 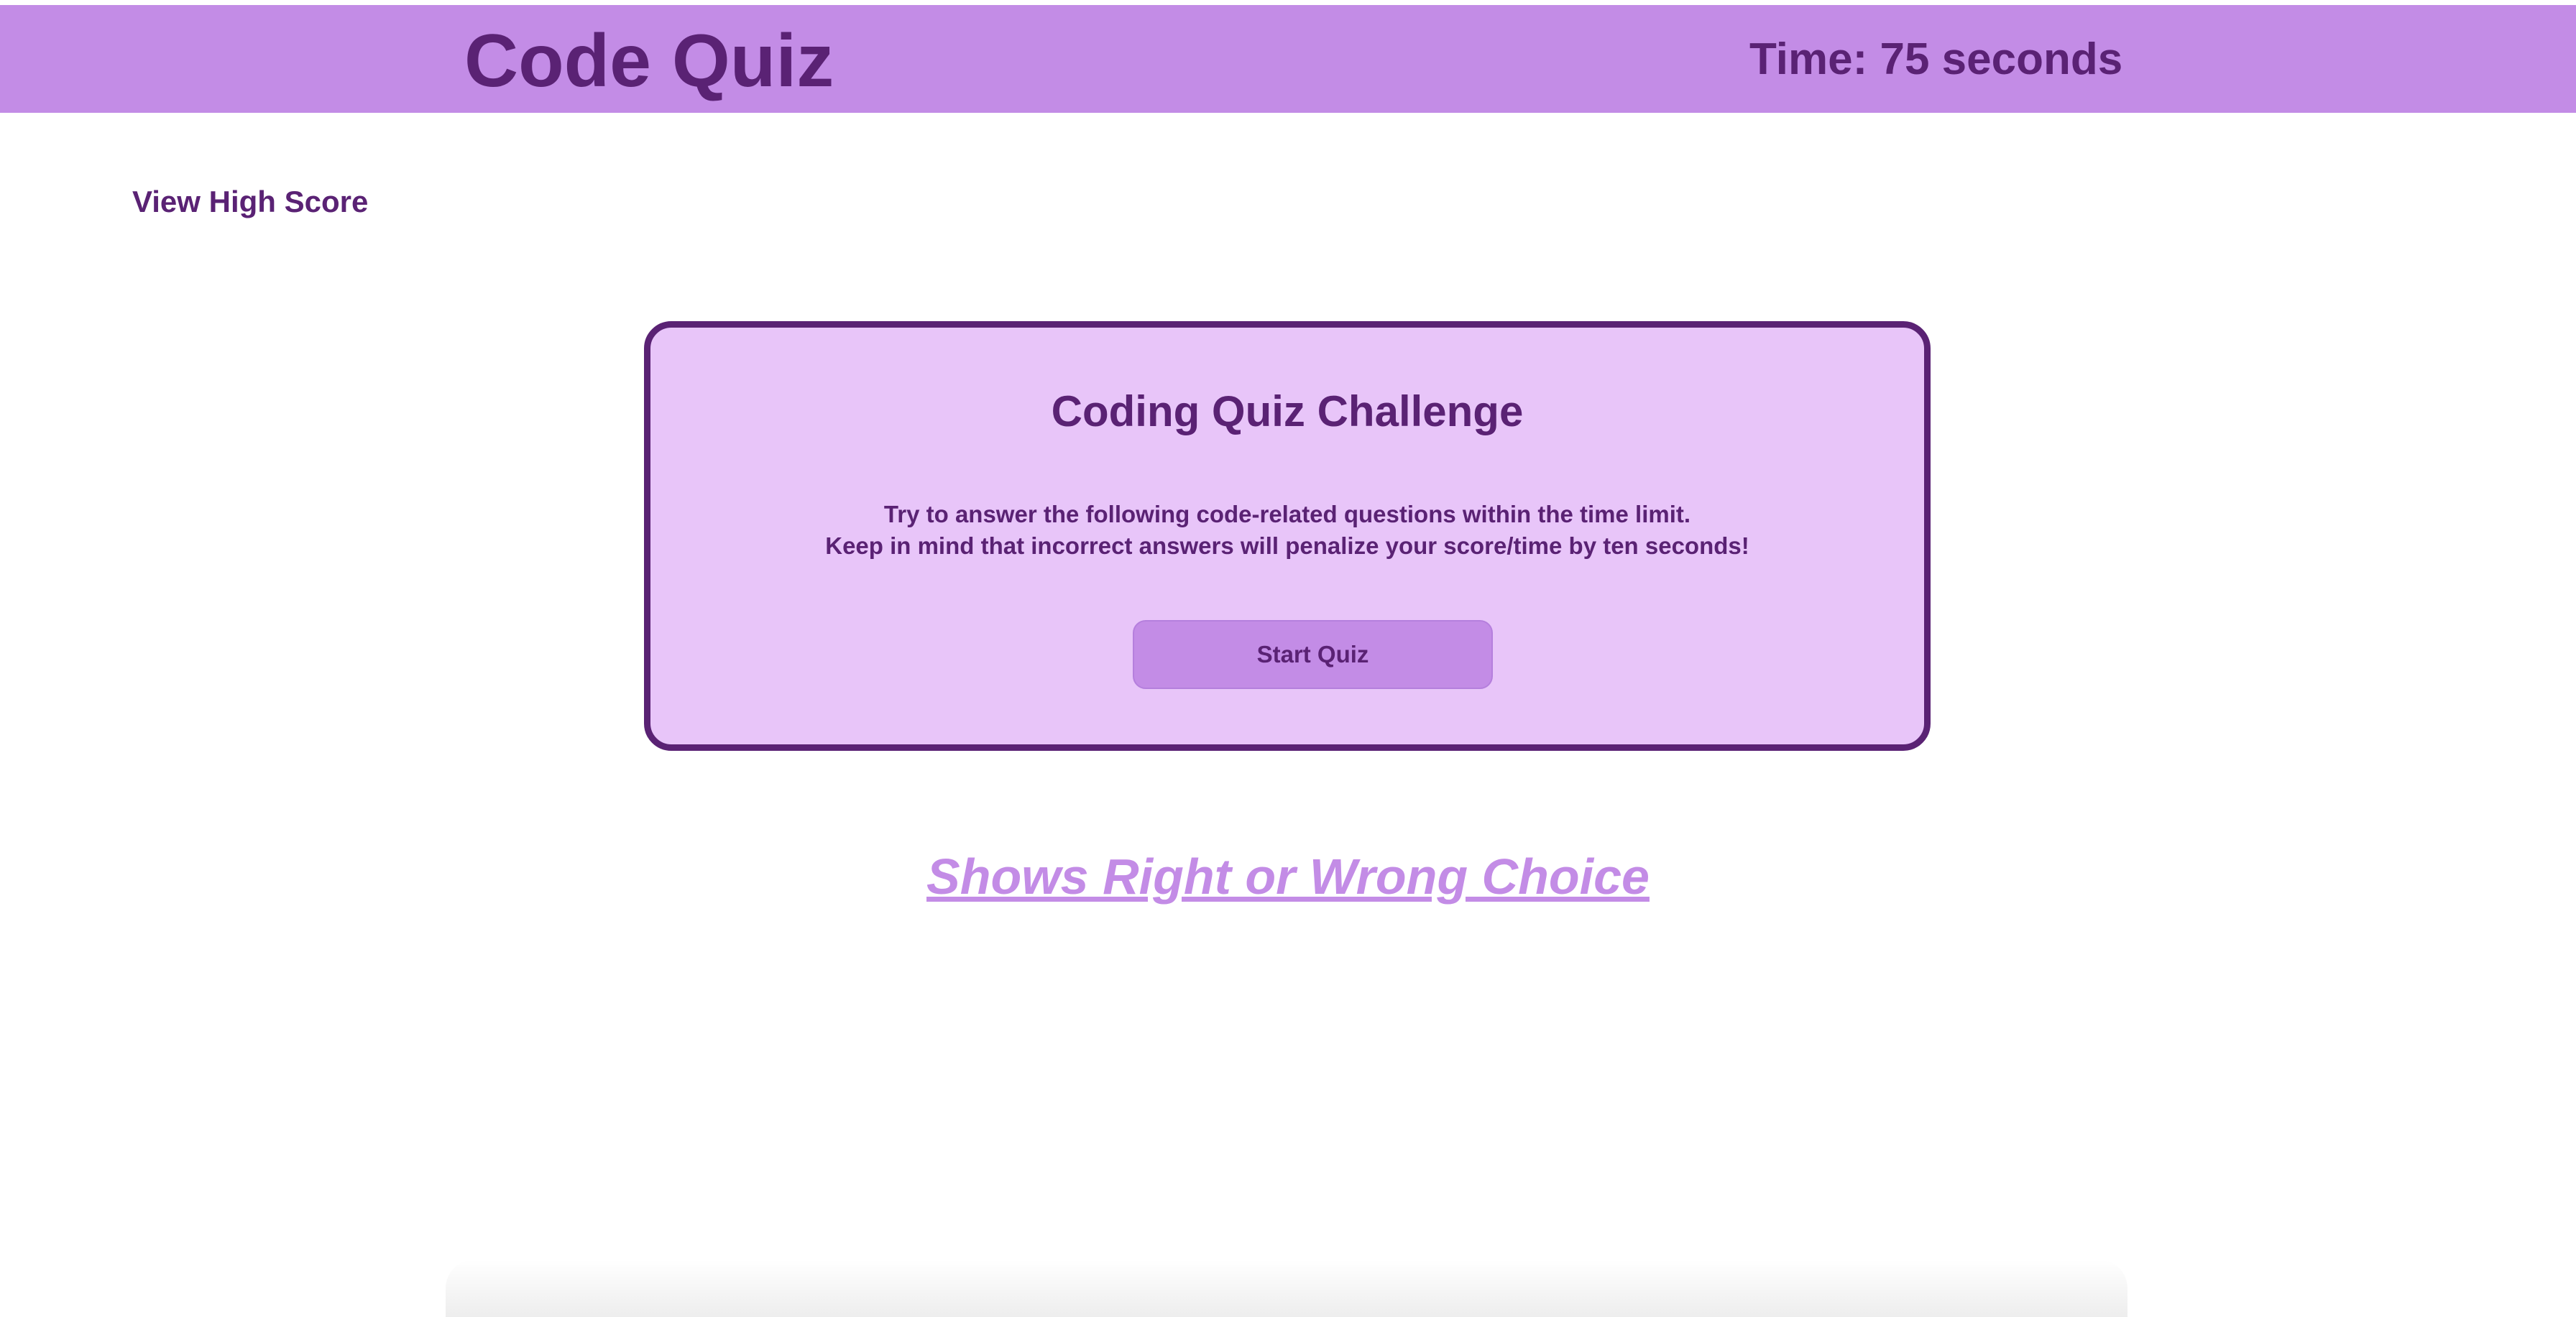 I want to click on top-edge, so click(x=1288, y=2).